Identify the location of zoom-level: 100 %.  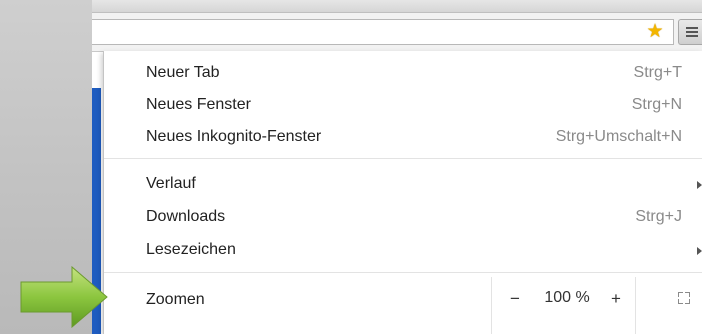
(567, 297).